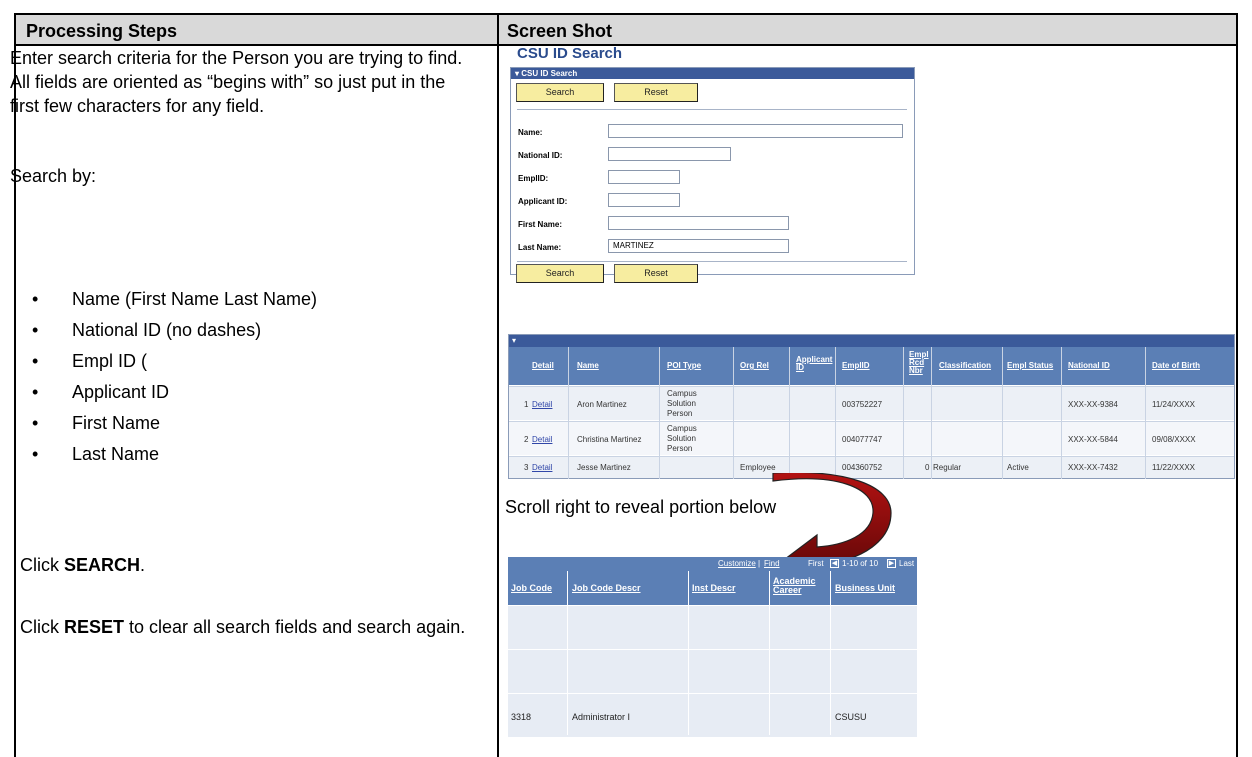 This screenshot has height=757, width=1252. What do you see at coordinates (175, 299) in the screenshot?
I see `list-item: • Name (First Name Last Name)` at bounding box center [175, 299].